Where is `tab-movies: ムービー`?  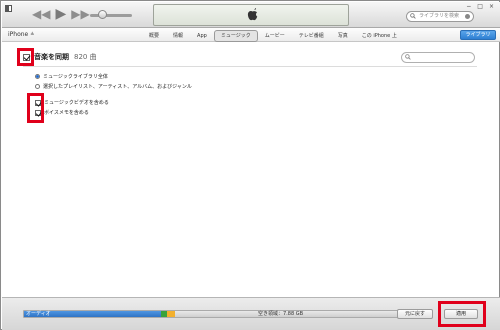
tab-movies: ムービー is located at coordinates (275, 36).